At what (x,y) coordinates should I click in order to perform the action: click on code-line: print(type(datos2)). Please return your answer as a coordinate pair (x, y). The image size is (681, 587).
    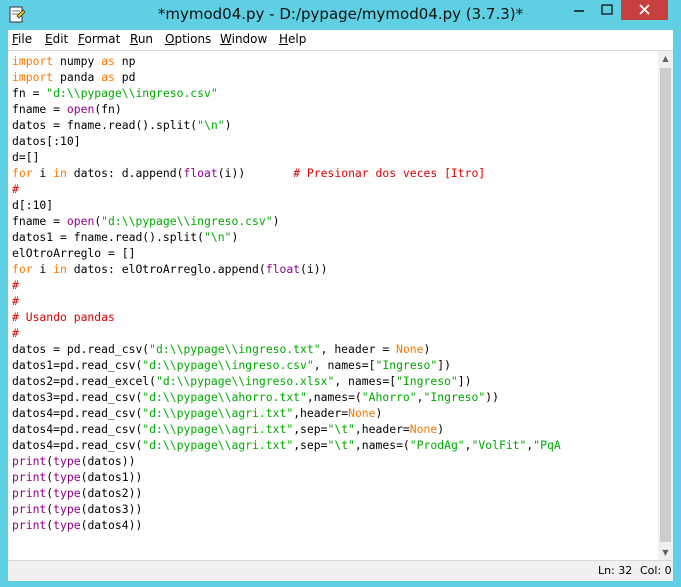
    Looking at the image, I should click on (77, 493).